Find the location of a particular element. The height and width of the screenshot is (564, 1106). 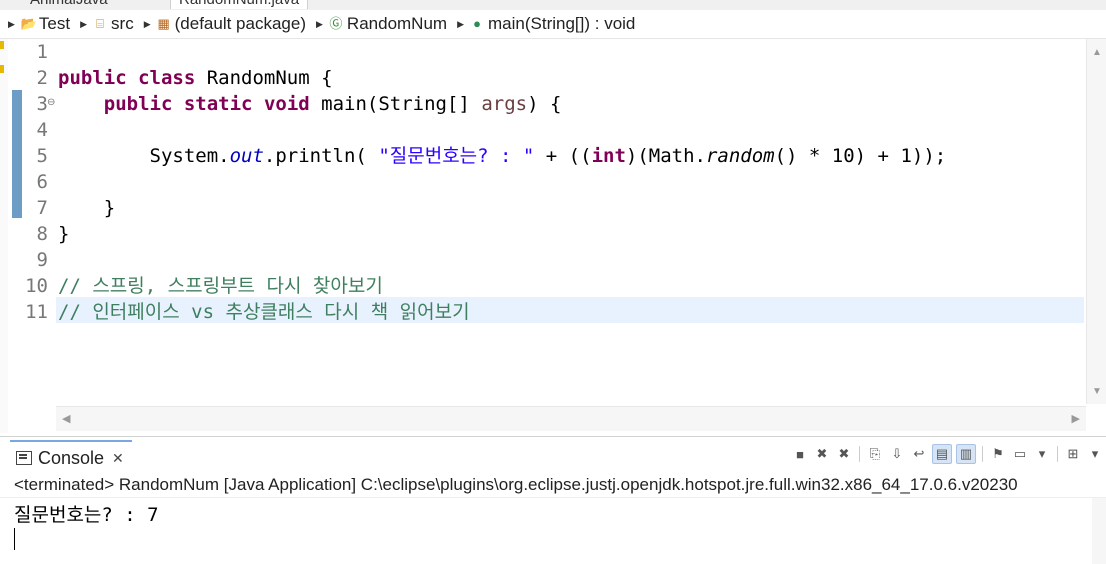

source-folder-icon: ⌸ is located at coordinates (100, 23).